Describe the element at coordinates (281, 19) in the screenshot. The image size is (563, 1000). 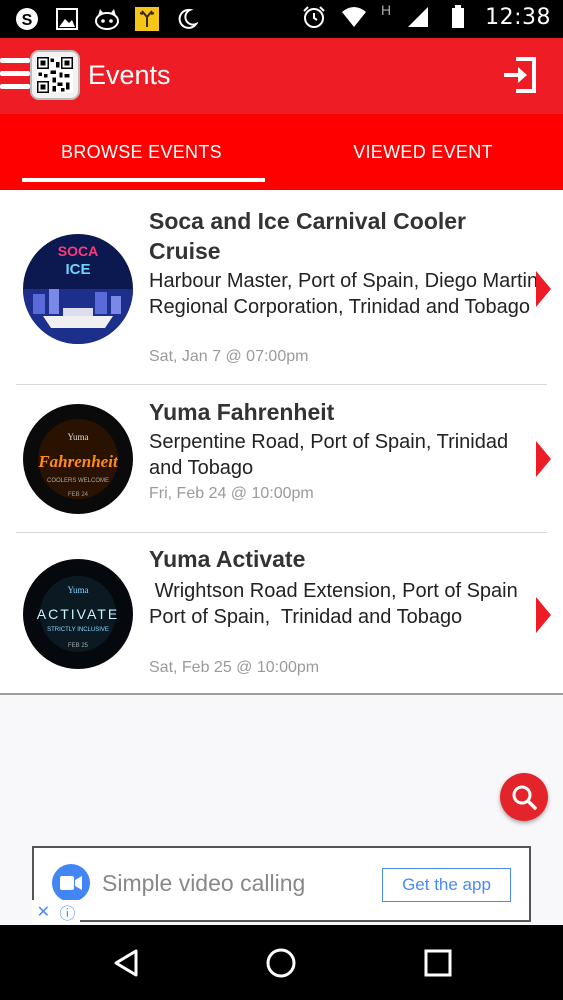
I see `status-bar: S H 12:38` at that location.